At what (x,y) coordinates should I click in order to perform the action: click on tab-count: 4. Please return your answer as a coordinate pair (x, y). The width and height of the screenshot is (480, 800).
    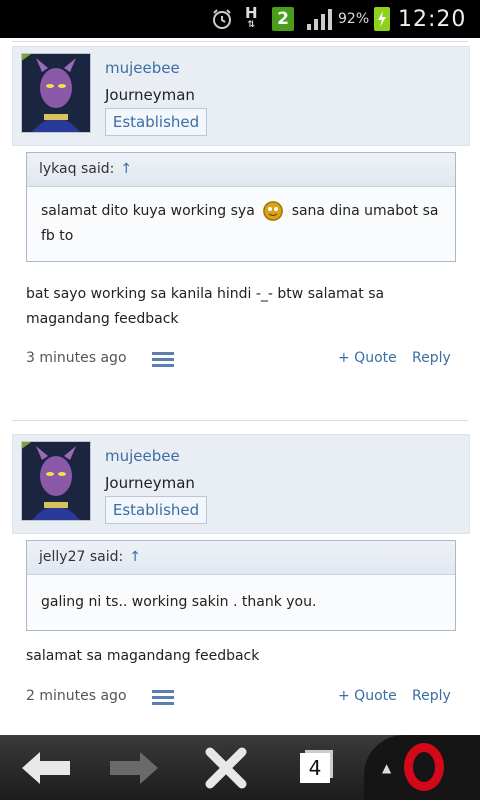
    Looking at the image, I should click on (315, 767).